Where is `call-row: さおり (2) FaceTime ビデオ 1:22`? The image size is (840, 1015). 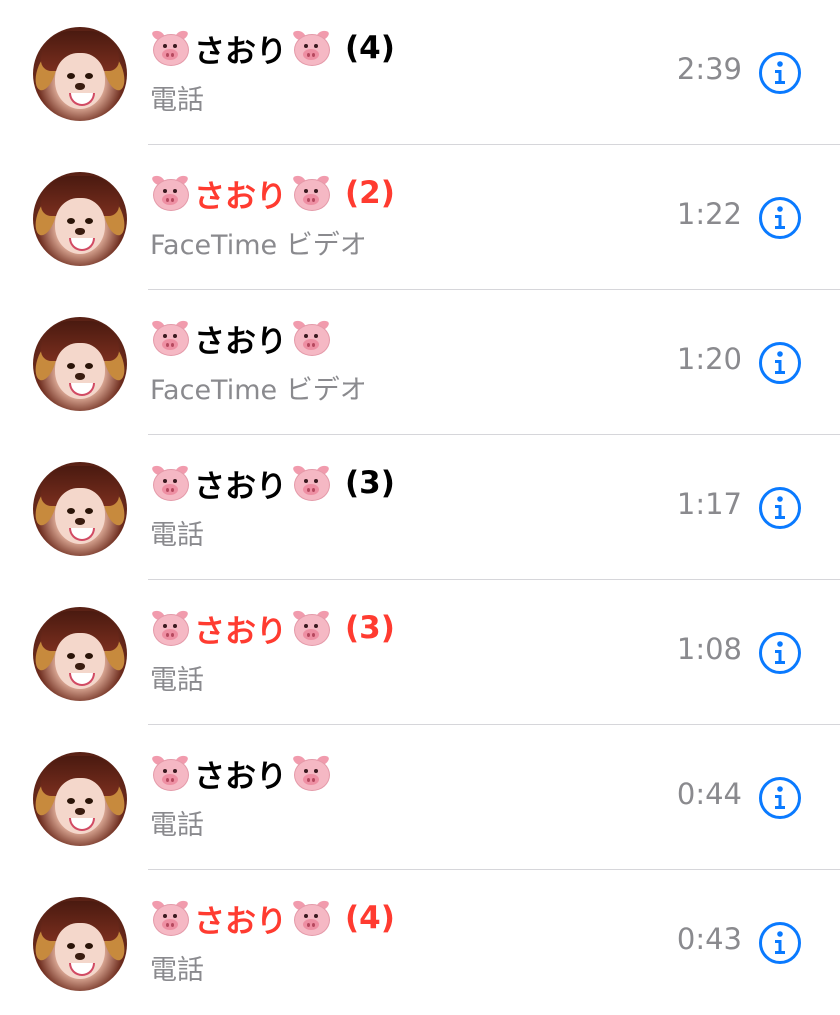 call-row: さおり (2) FaceTime ビデオ 1:22 is located at coordinates (420, 217).